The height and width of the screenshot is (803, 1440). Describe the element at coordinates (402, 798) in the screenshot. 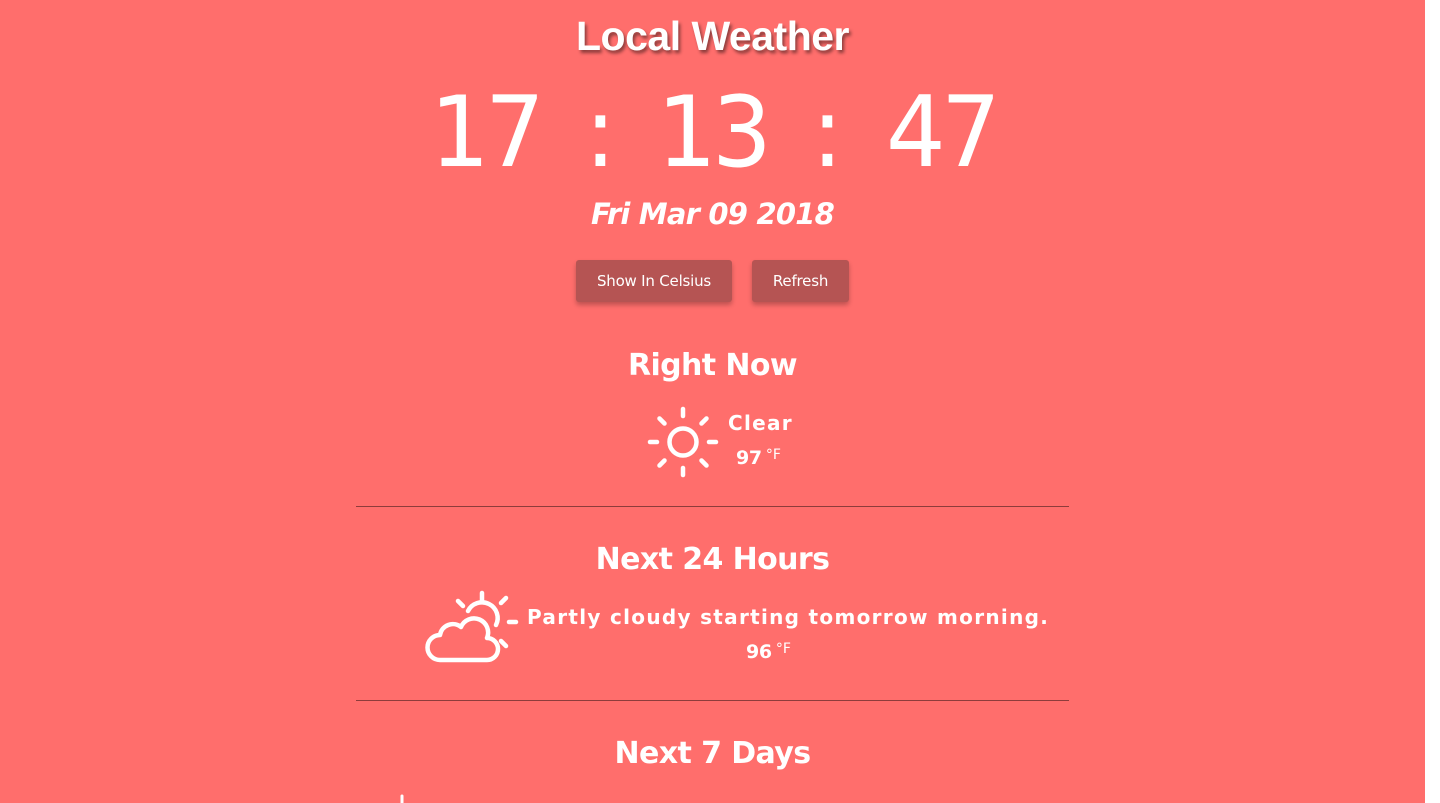

I see `weather-icon` at that location.